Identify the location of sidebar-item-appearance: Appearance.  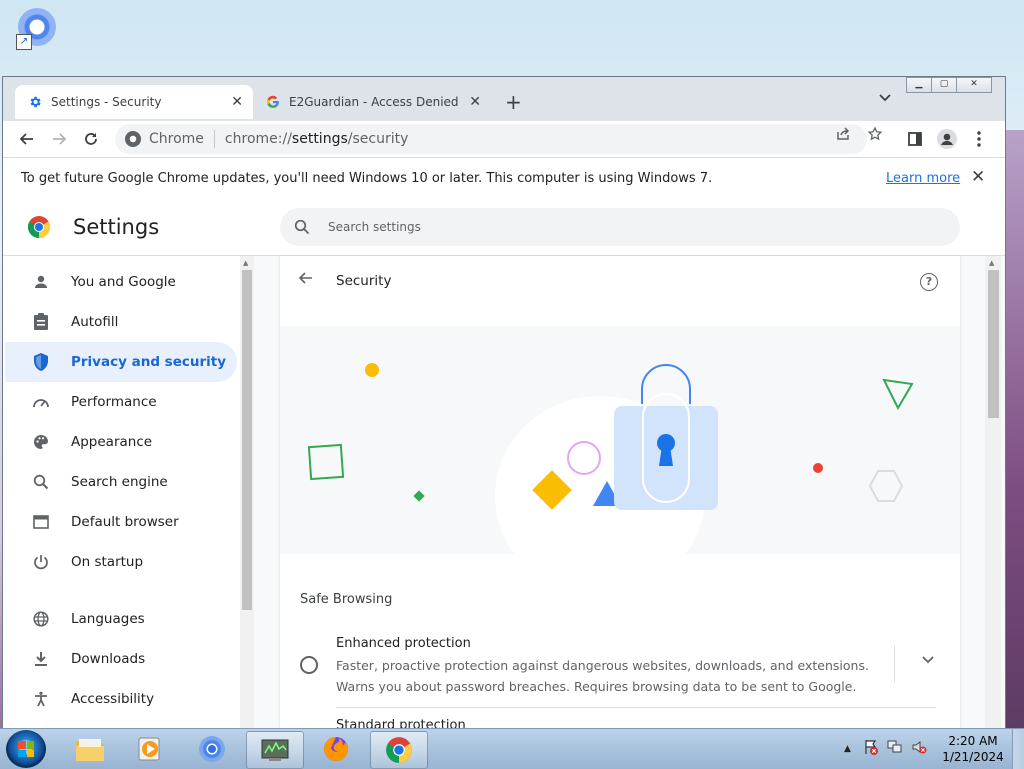
(121, 442).